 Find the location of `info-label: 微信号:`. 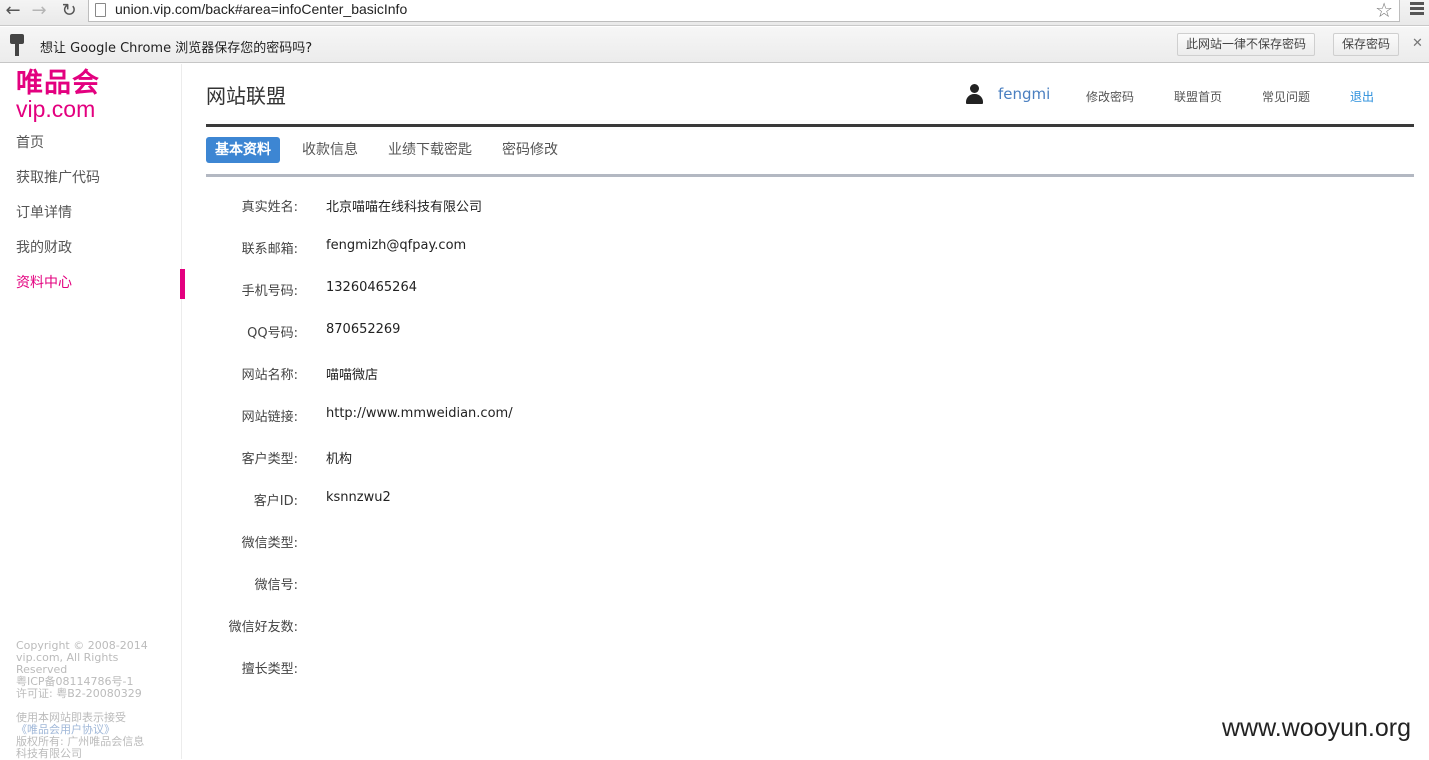

info-label: 微信号: is located at coordinates (276, 585).